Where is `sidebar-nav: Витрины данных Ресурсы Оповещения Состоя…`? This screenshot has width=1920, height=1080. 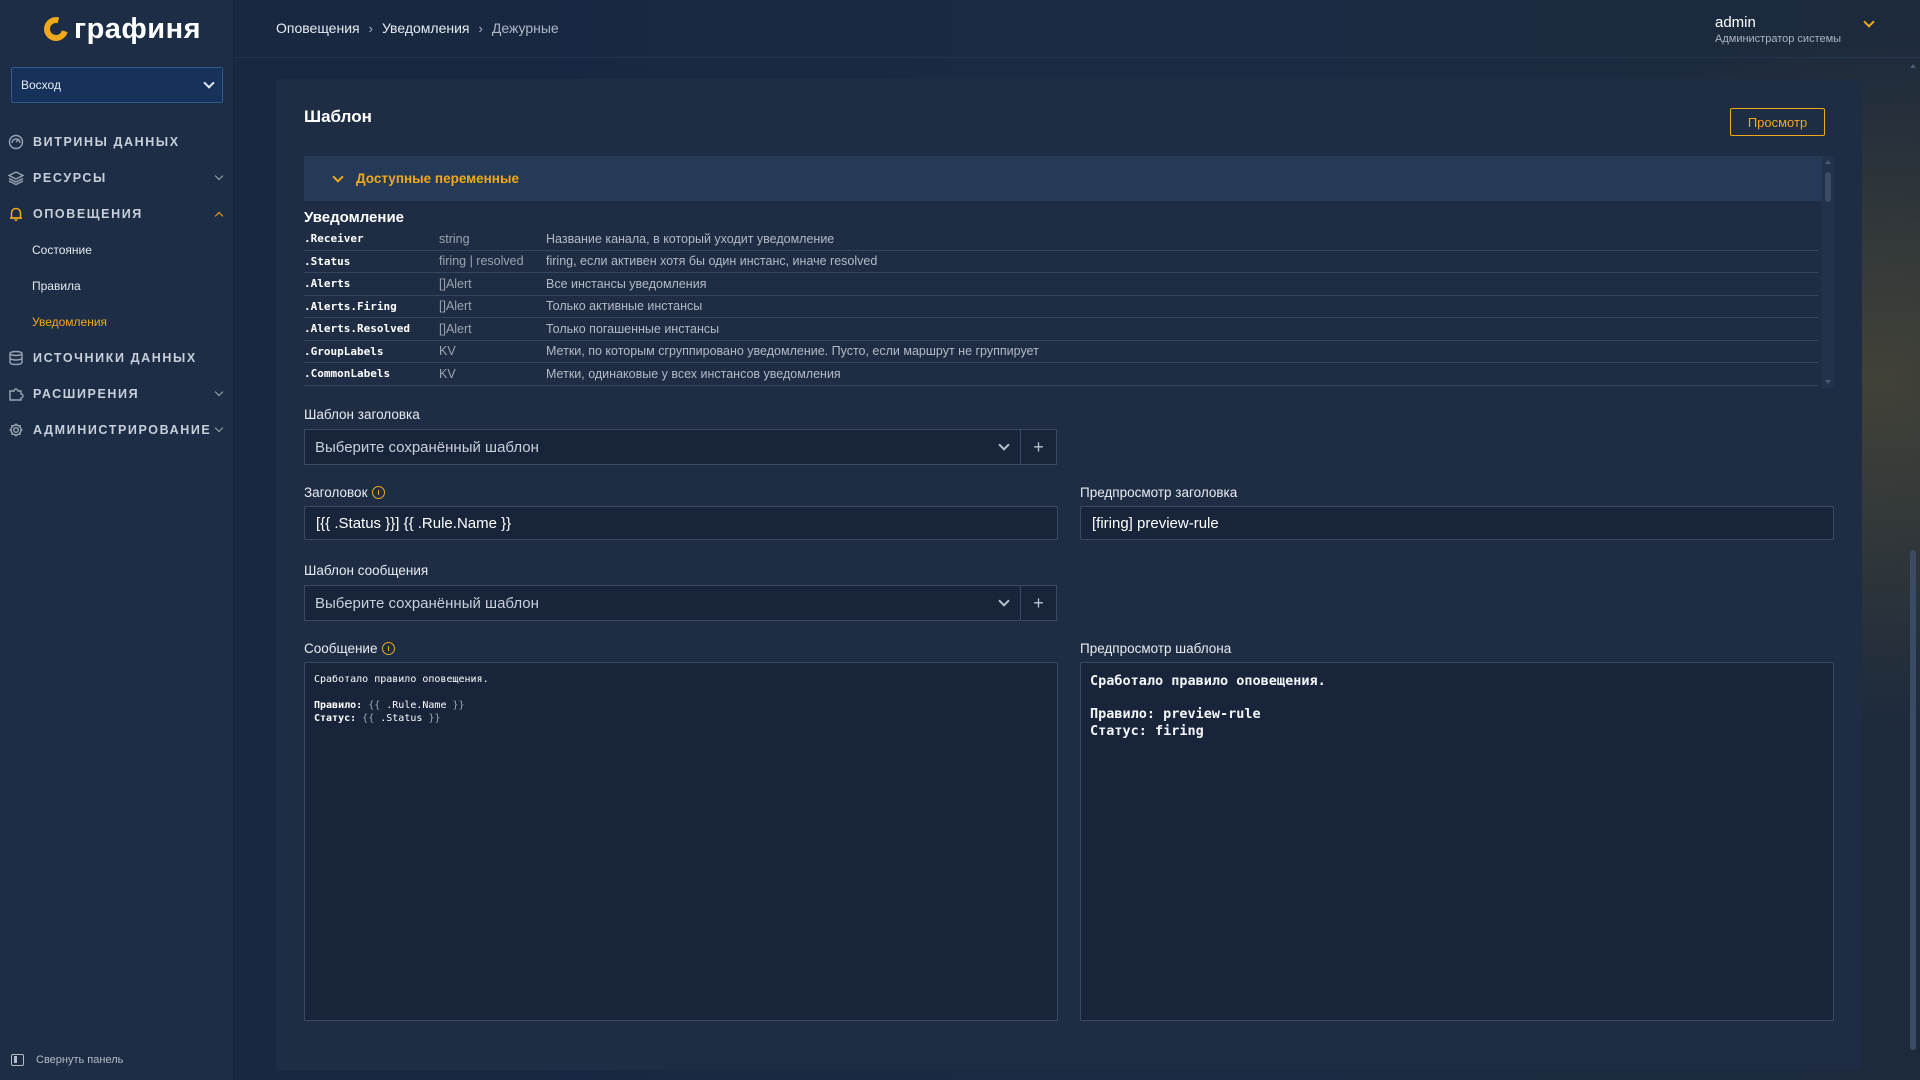
sidebar-nav: Витрины данных Ресурсы Оповещения Состоя… is located at coordinates (117, 286).